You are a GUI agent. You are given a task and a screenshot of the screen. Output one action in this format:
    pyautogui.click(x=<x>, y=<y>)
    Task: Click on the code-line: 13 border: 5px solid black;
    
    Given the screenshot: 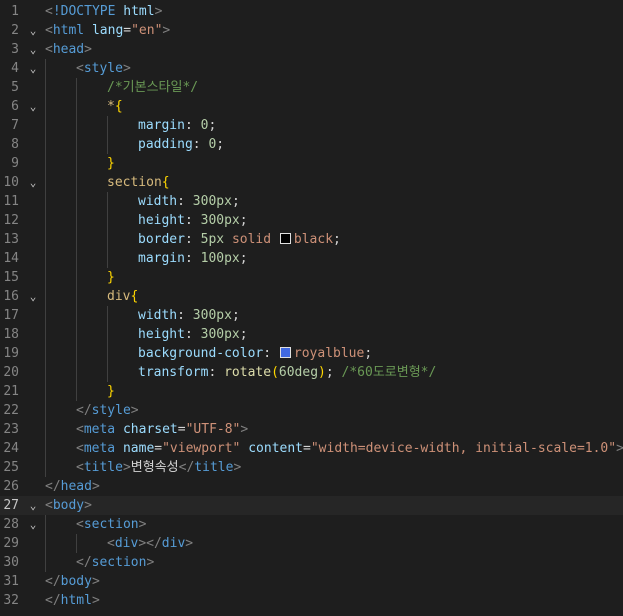 What is the action you would take?
    pyautogui.click(x=311, y=239)
    